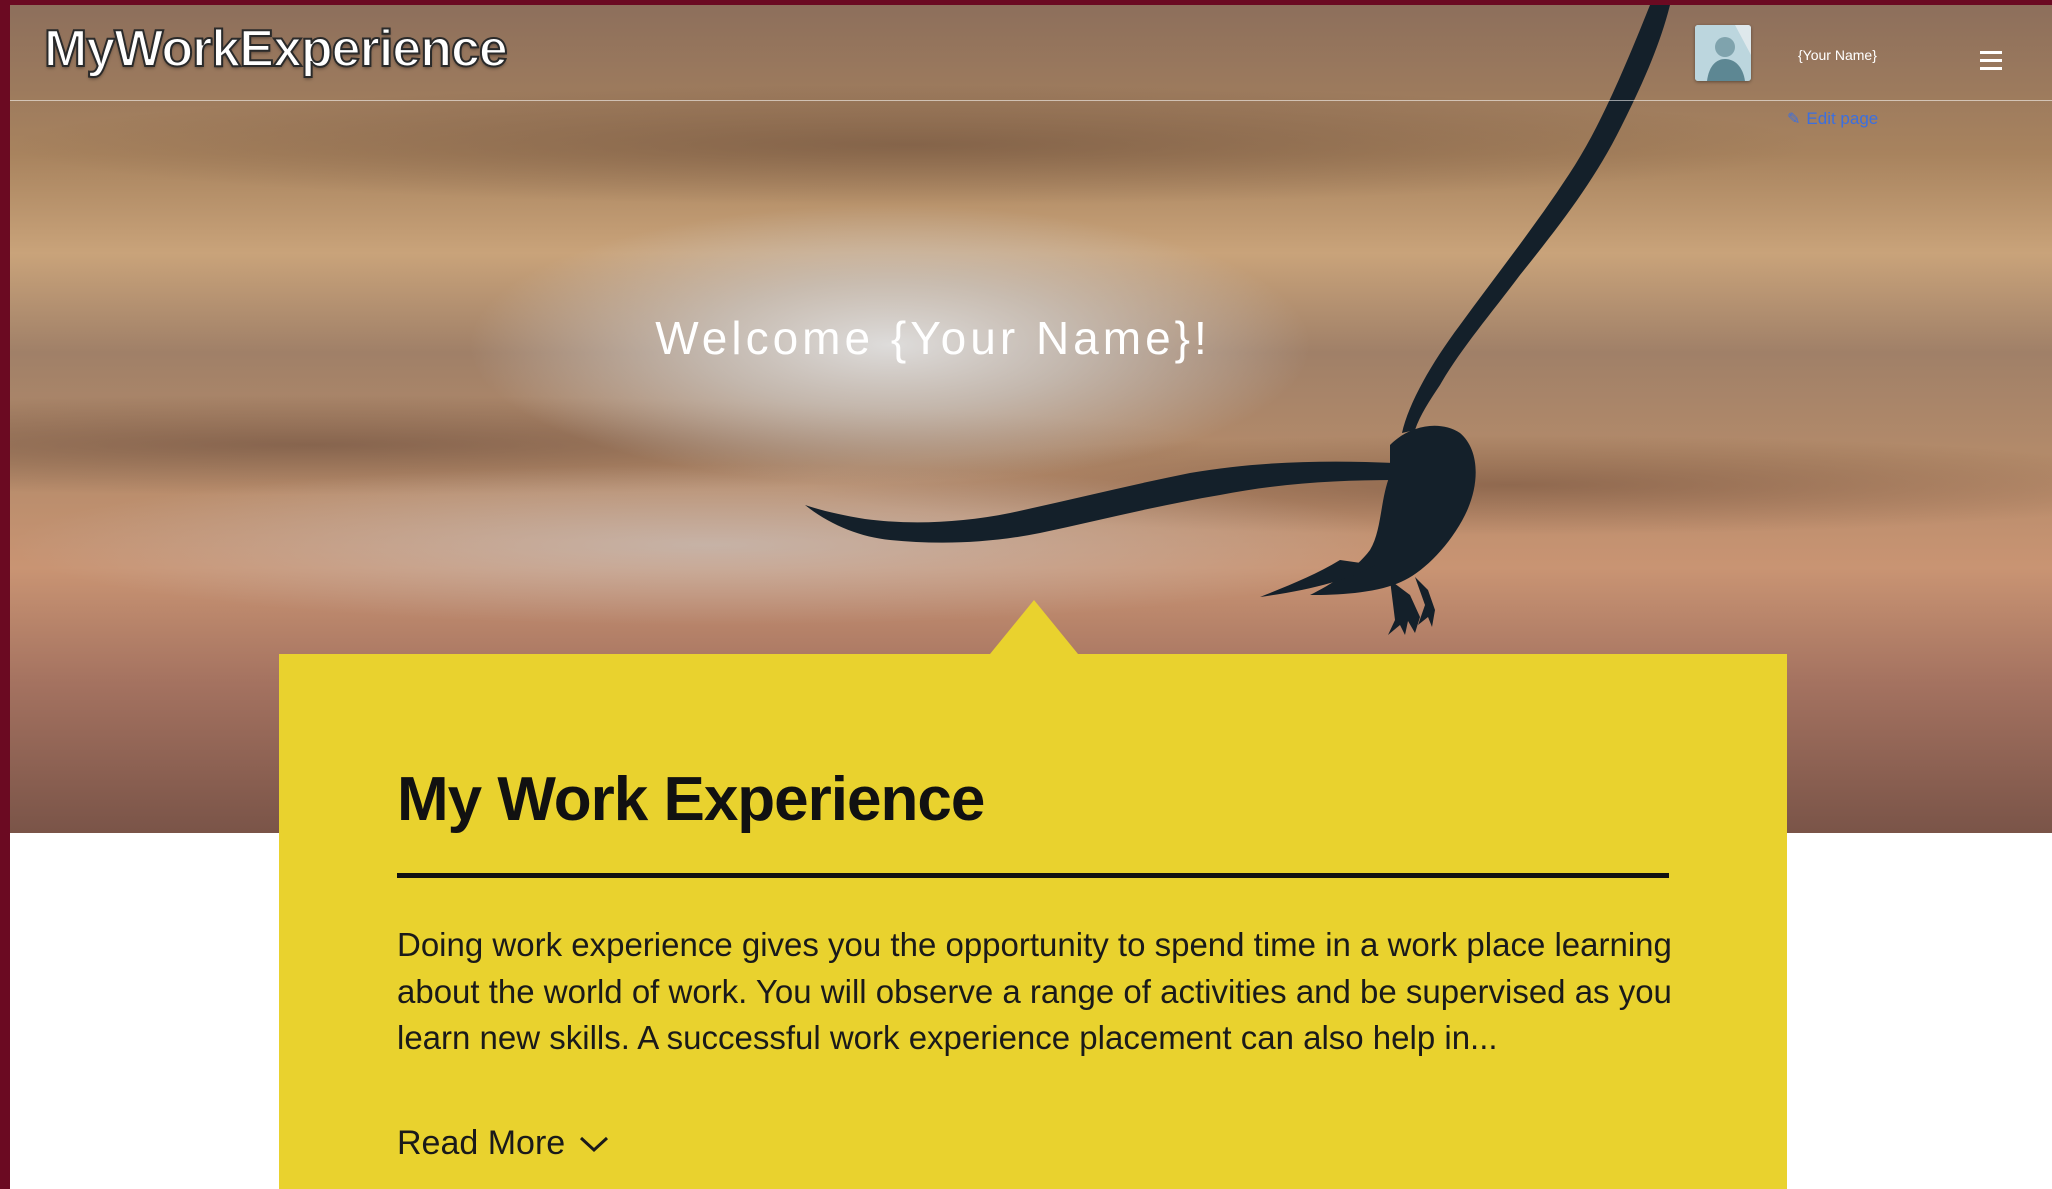  I want to click on edit-page-label: Edit page, so click(1842, 118).